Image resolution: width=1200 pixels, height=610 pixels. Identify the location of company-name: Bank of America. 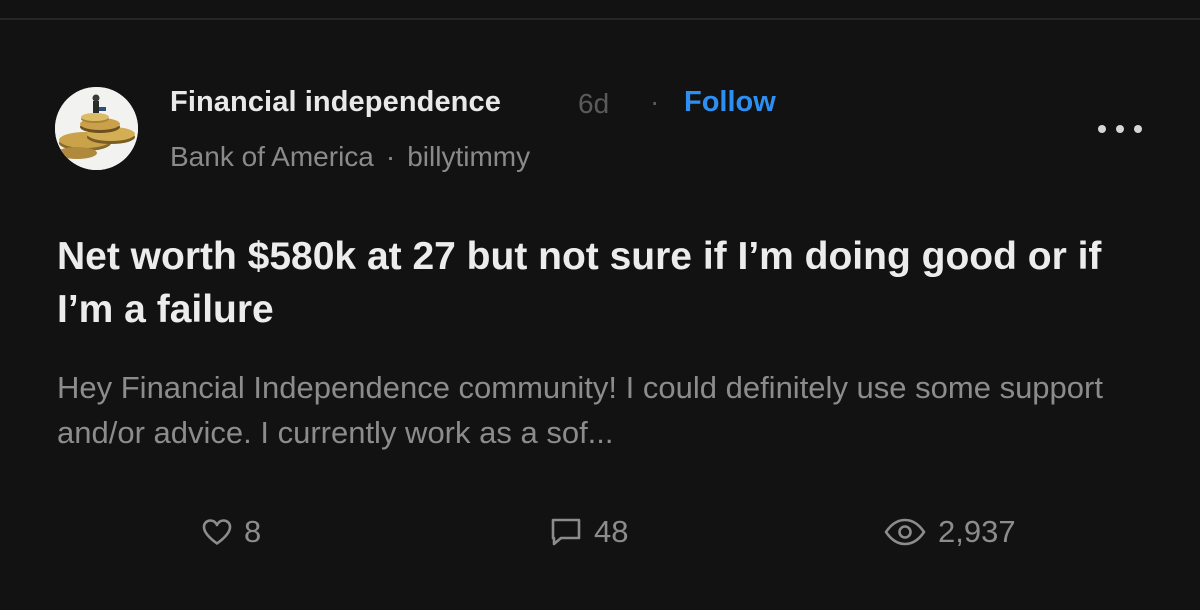
(272, 156).